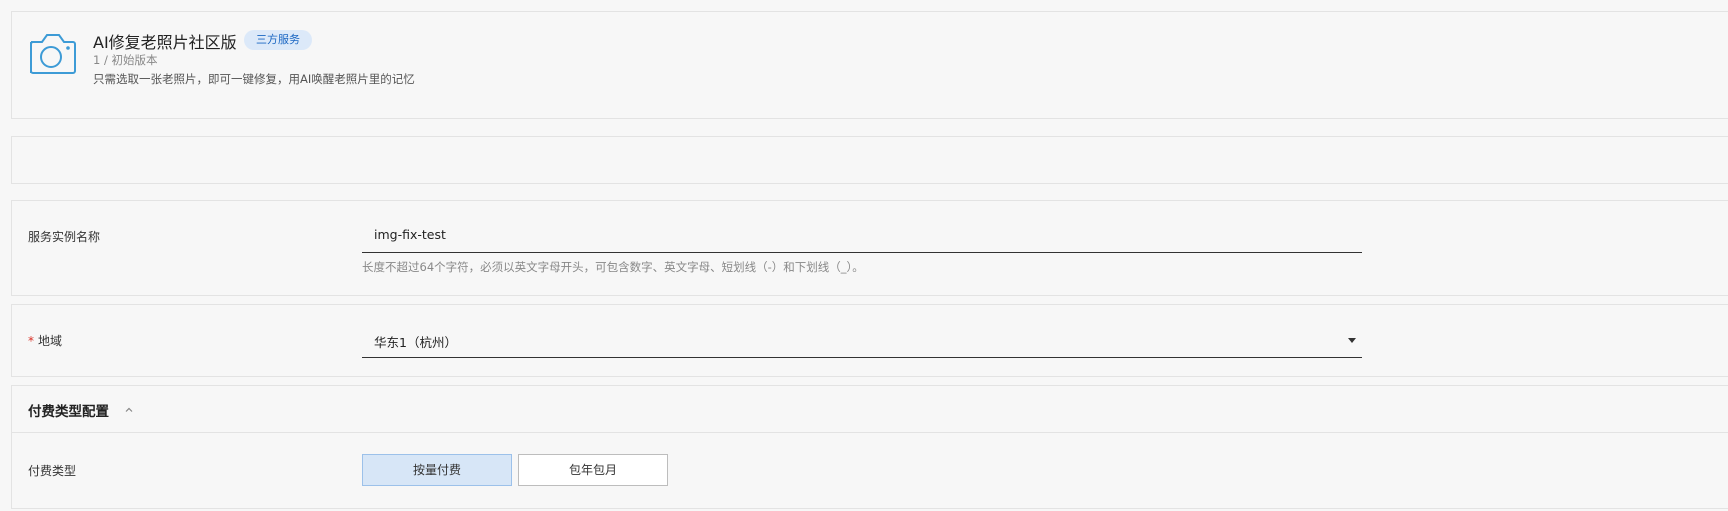  I want to click on required-mark: *, so click(31, 341).